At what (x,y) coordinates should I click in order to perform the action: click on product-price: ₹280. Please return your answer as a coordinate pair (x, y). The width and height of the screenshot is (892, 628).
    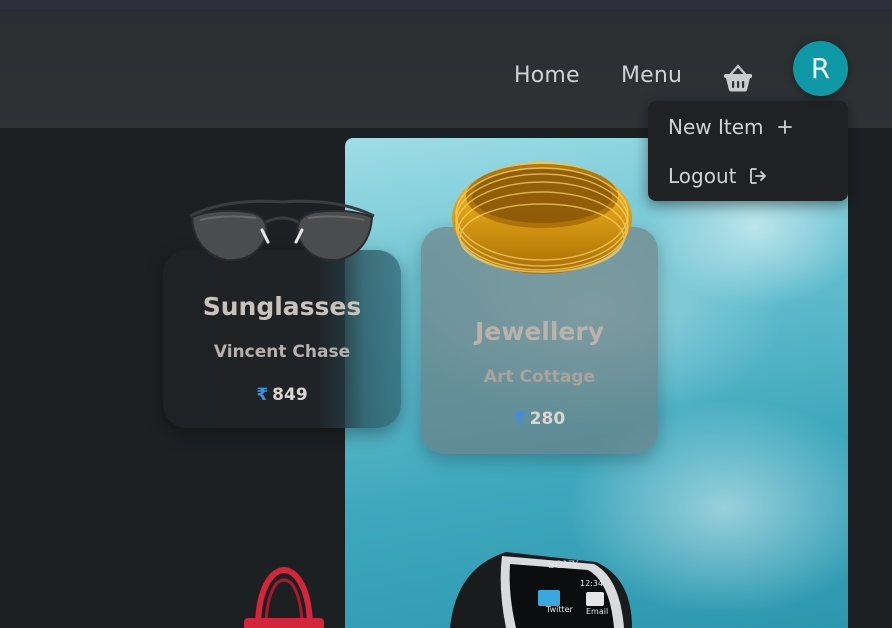
    Looking at the image, I should click on (539, 419).